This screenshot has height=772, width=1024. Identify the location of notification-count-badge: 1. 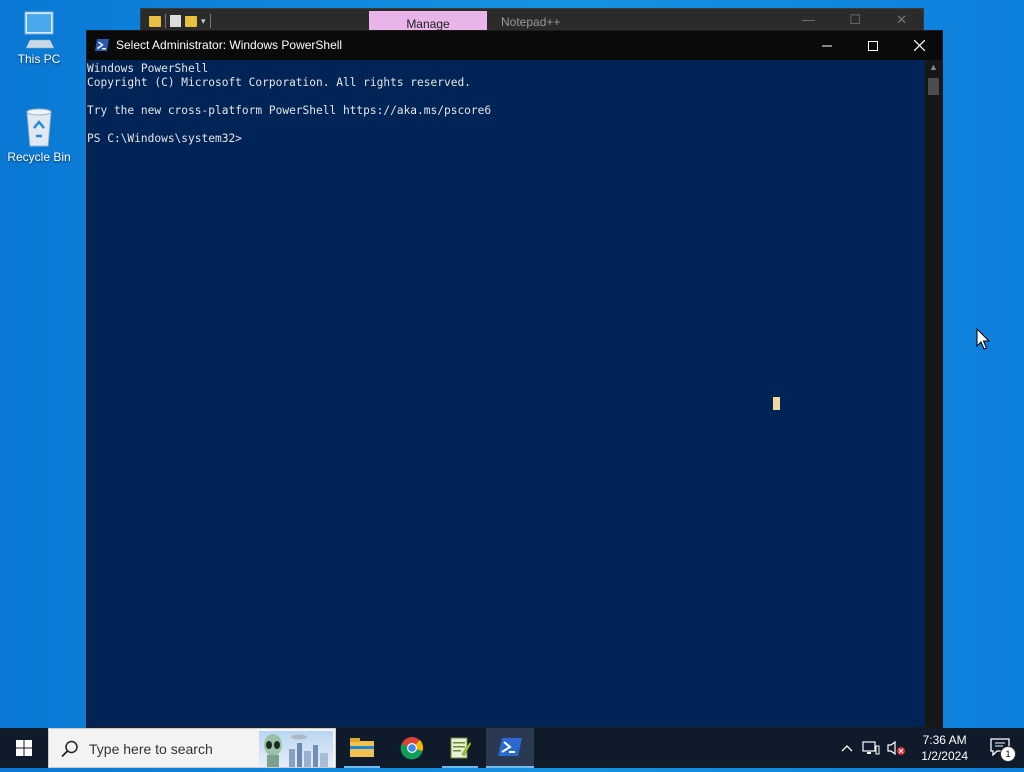
(1008, 754).